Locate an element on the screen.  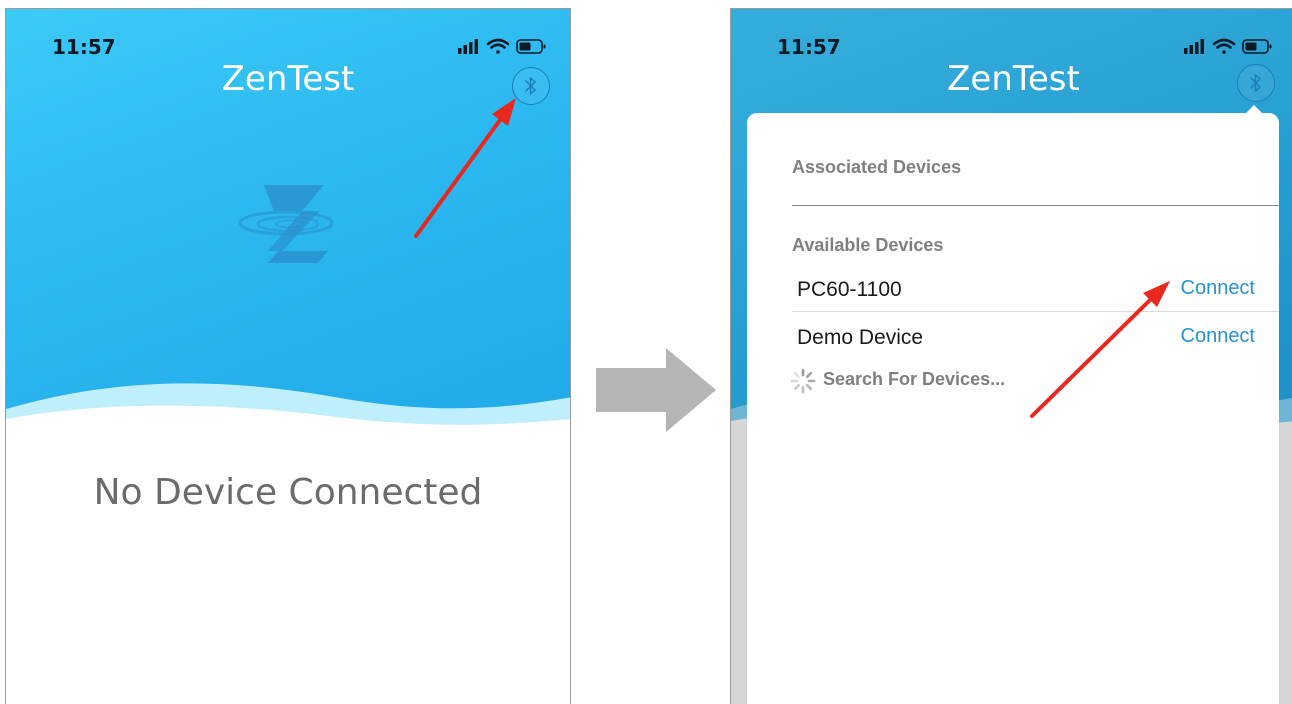
section-divider is located at coordinates (1035, 205).